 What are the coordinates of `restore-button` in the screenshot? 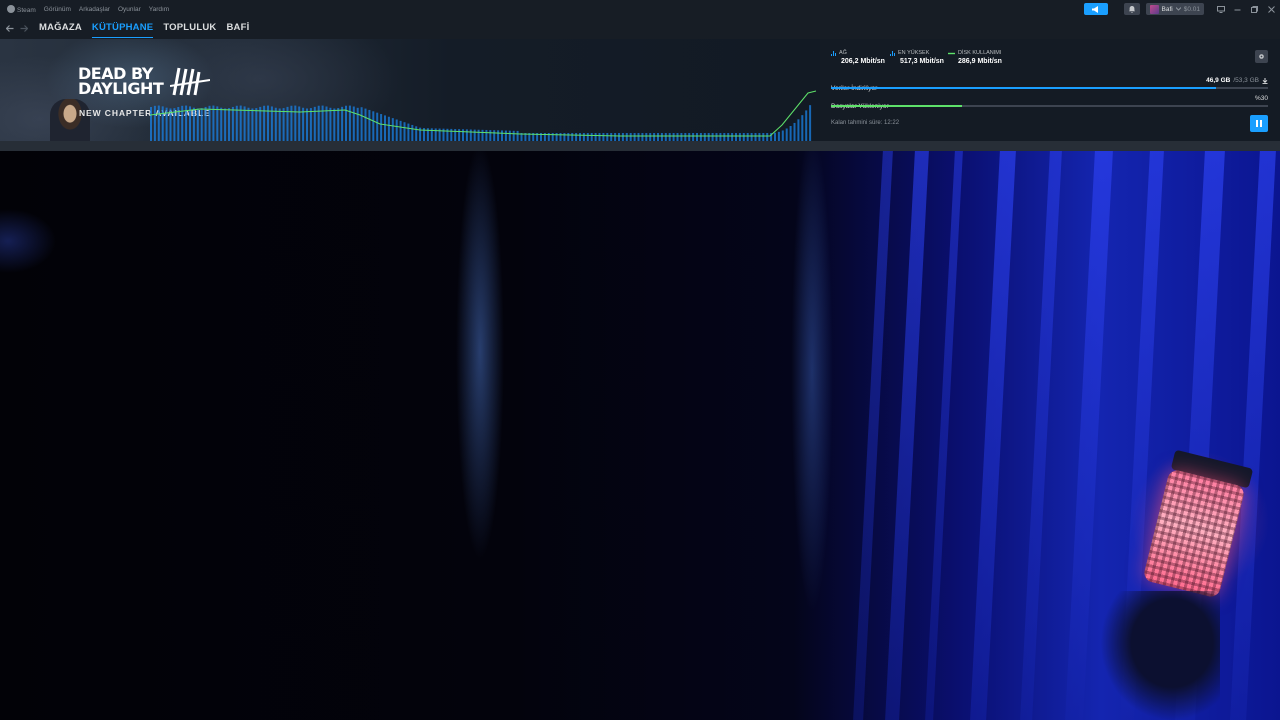 It's located at (1254, 9).